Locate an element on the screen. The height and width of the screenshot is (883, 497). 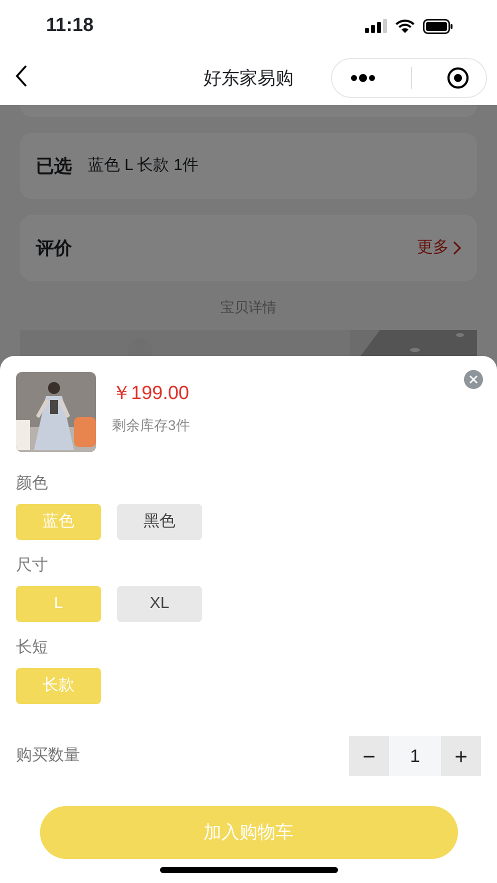
decrease-button: − is located at coordinates (369, 756).